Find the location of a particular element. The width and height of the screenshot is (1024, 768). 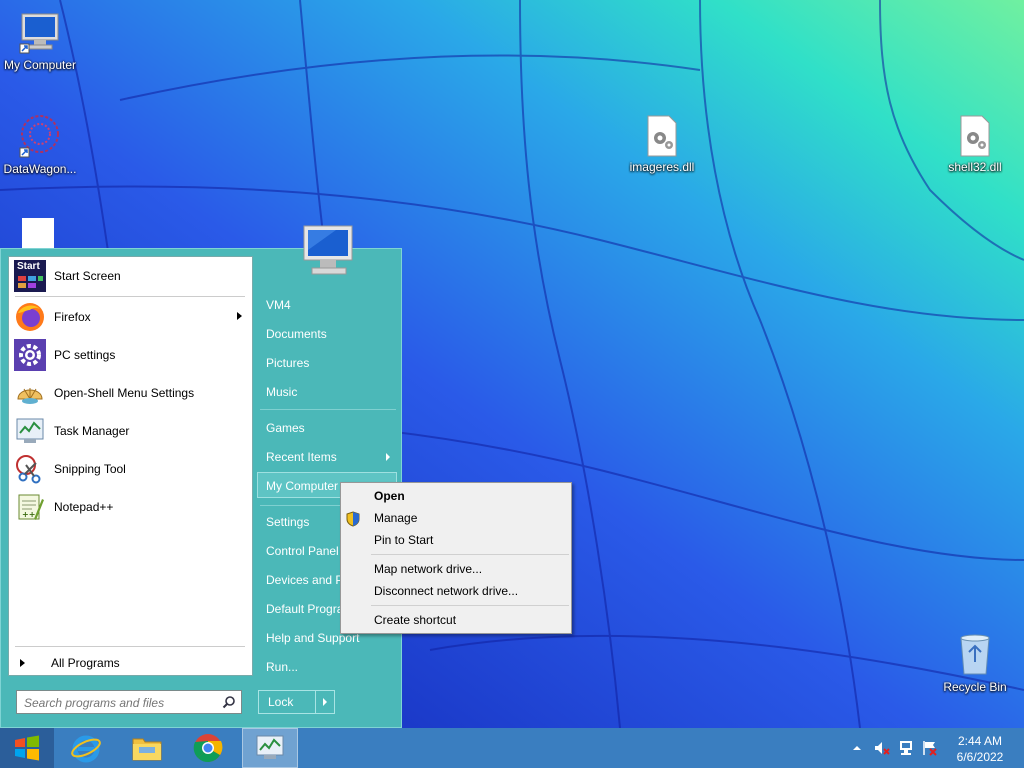

clock-date: 6/6/2022 is located at coordinates (980, 757).